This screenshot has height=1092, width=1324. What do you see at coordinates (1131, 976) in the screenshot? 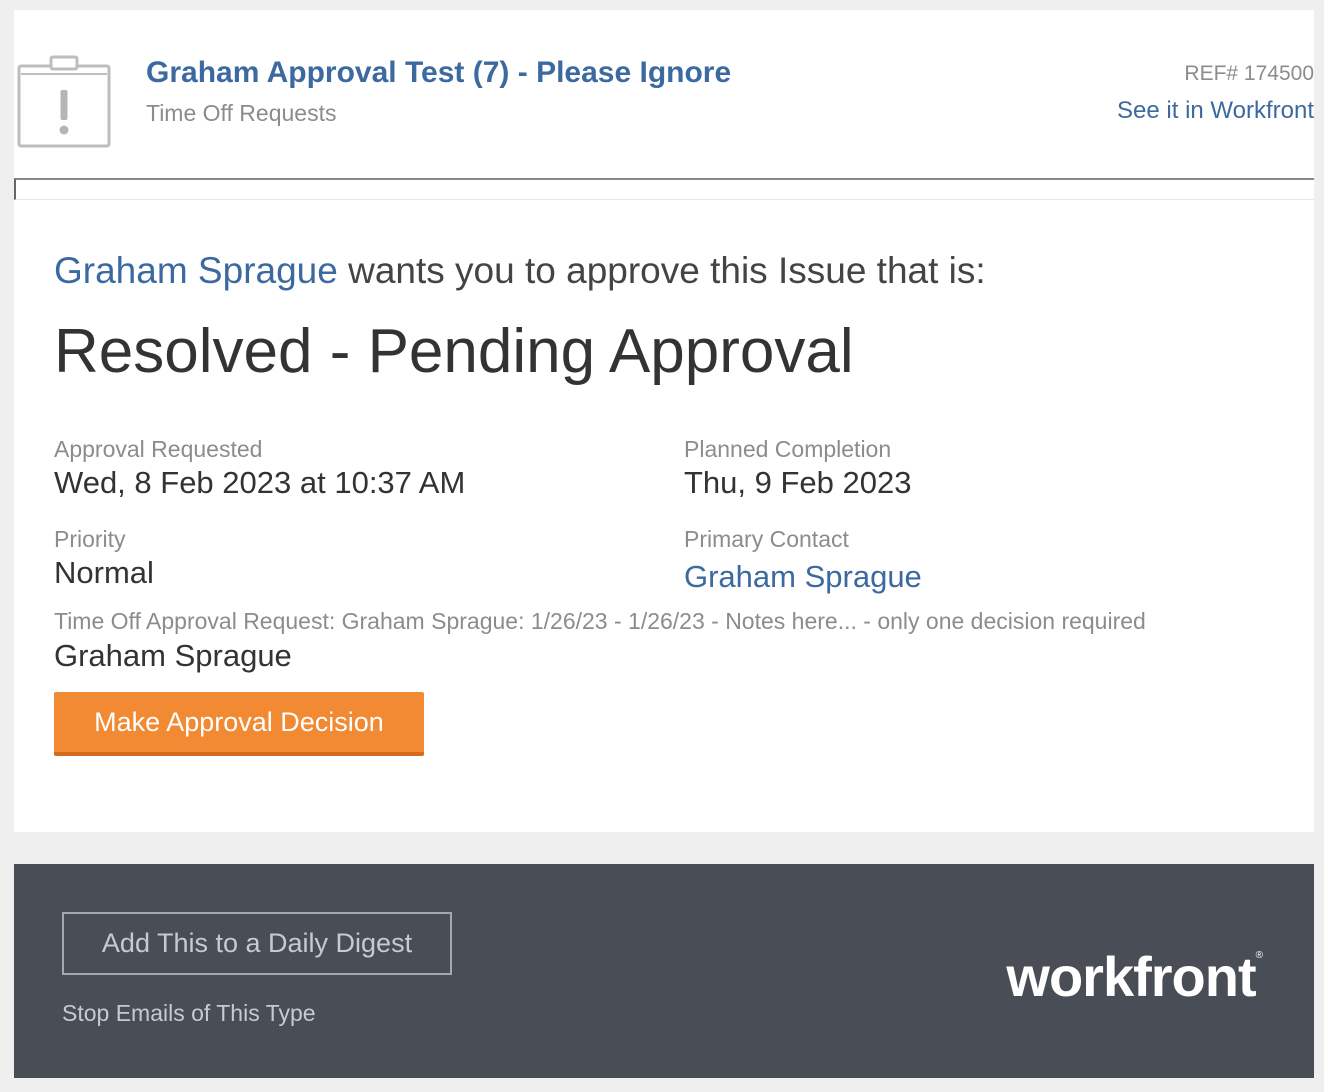
I see `logo-text: workfront` at bounding box center [1131, 976].